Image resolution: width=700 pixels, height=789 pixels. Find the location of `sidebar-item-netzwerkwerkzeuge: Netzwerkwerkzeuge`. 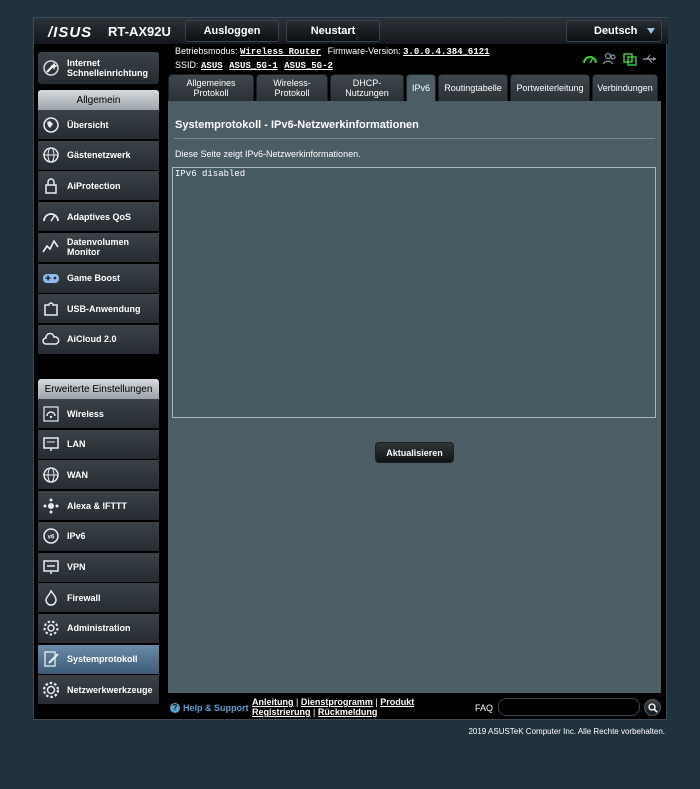

sidebar-item-netzwerkwerkzeuge: Netzwerkwerkzeuge is located at coordinates (98, 690).